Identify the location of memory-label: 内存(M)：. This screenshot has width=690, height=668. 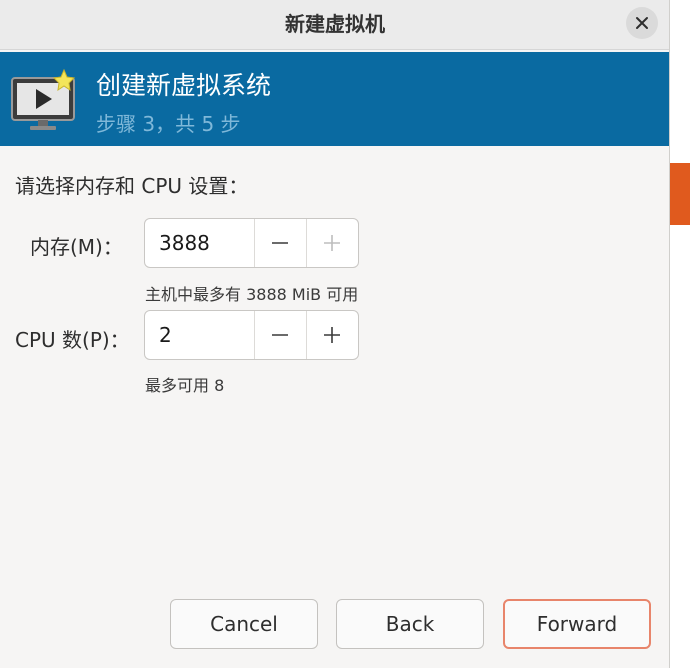
(76, 247).